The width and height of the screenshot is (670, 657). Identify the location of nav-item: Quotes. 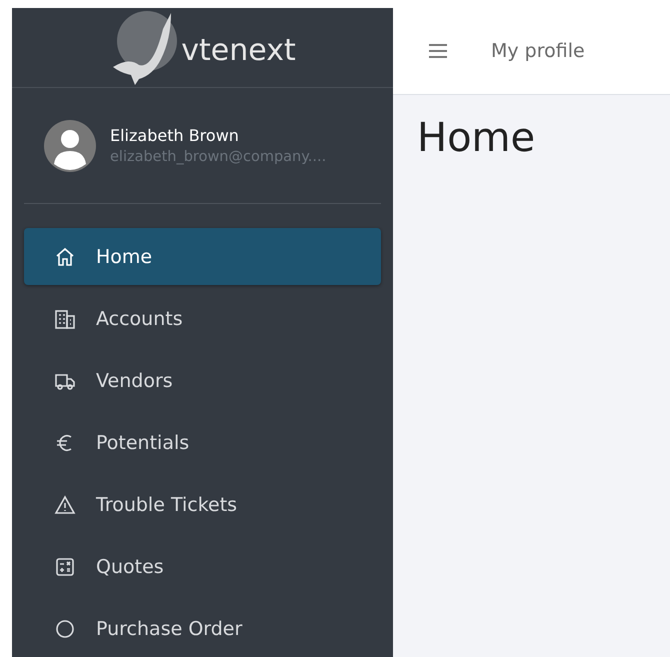
(202, 567).